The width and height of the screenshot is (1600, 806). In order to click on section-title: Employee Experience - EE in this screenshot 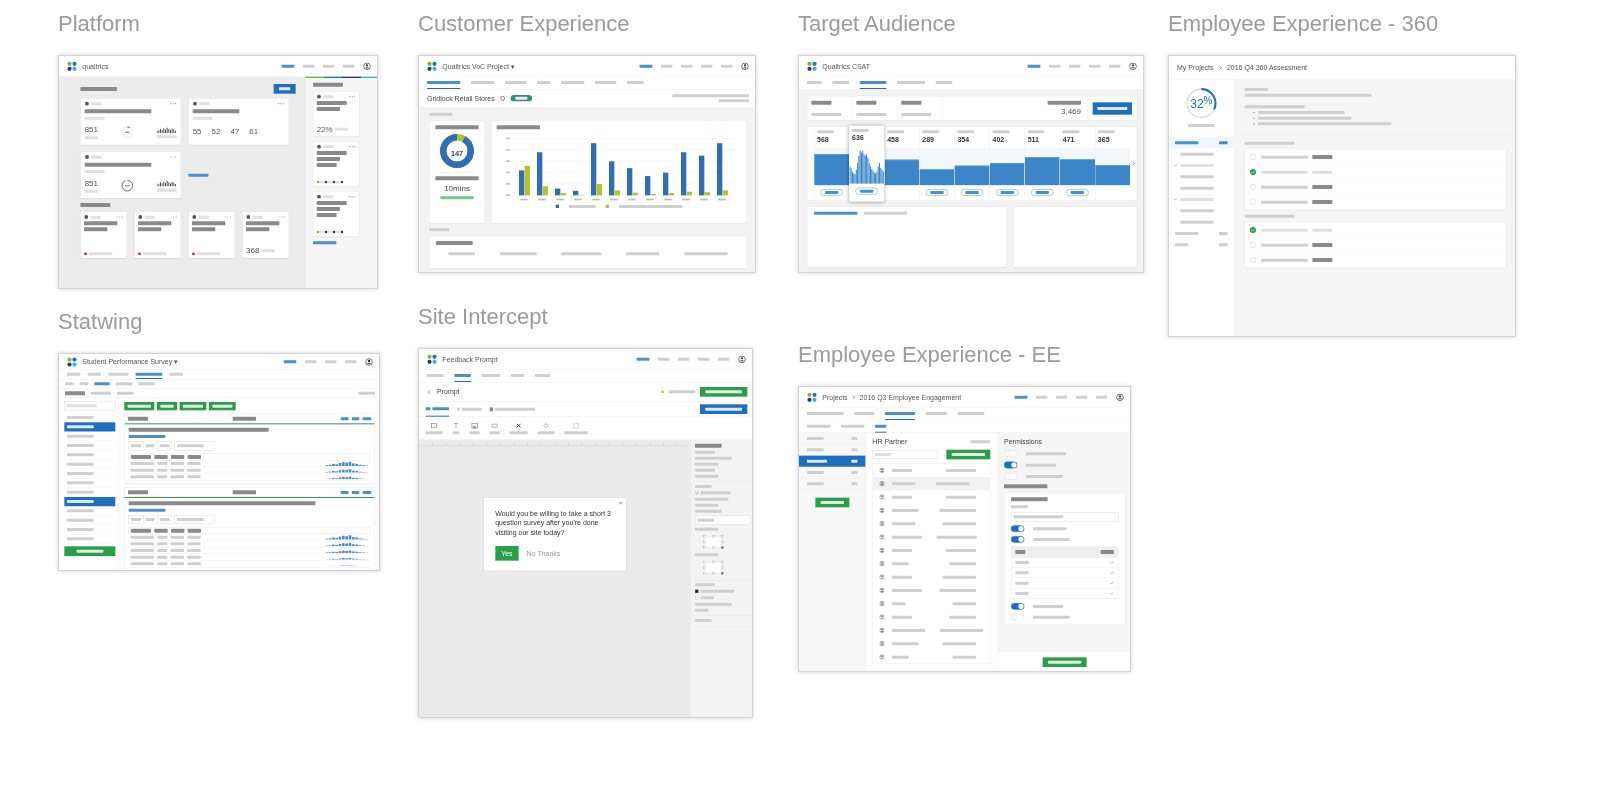, I will do `click(929, 355)`.